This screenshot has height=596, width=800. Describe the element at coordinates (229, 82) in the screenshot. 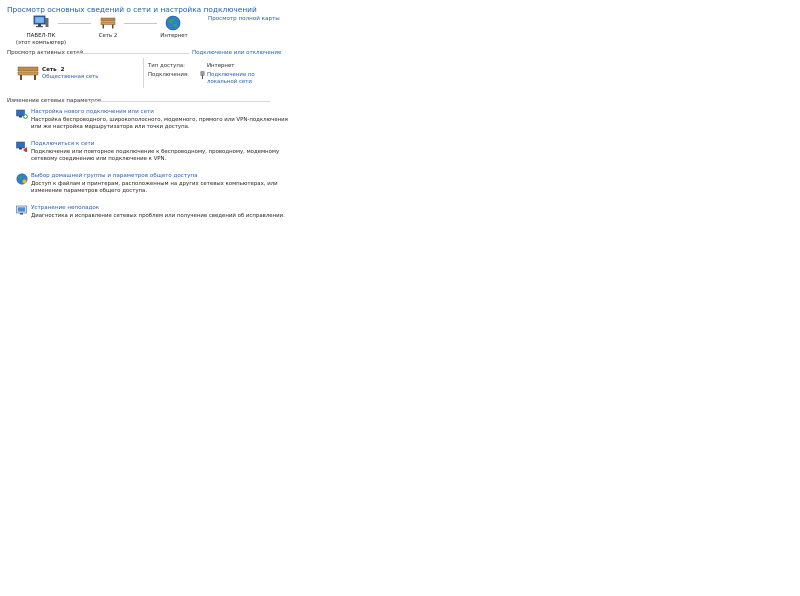

I see `connection-link-line2: локальной сети` at that location.